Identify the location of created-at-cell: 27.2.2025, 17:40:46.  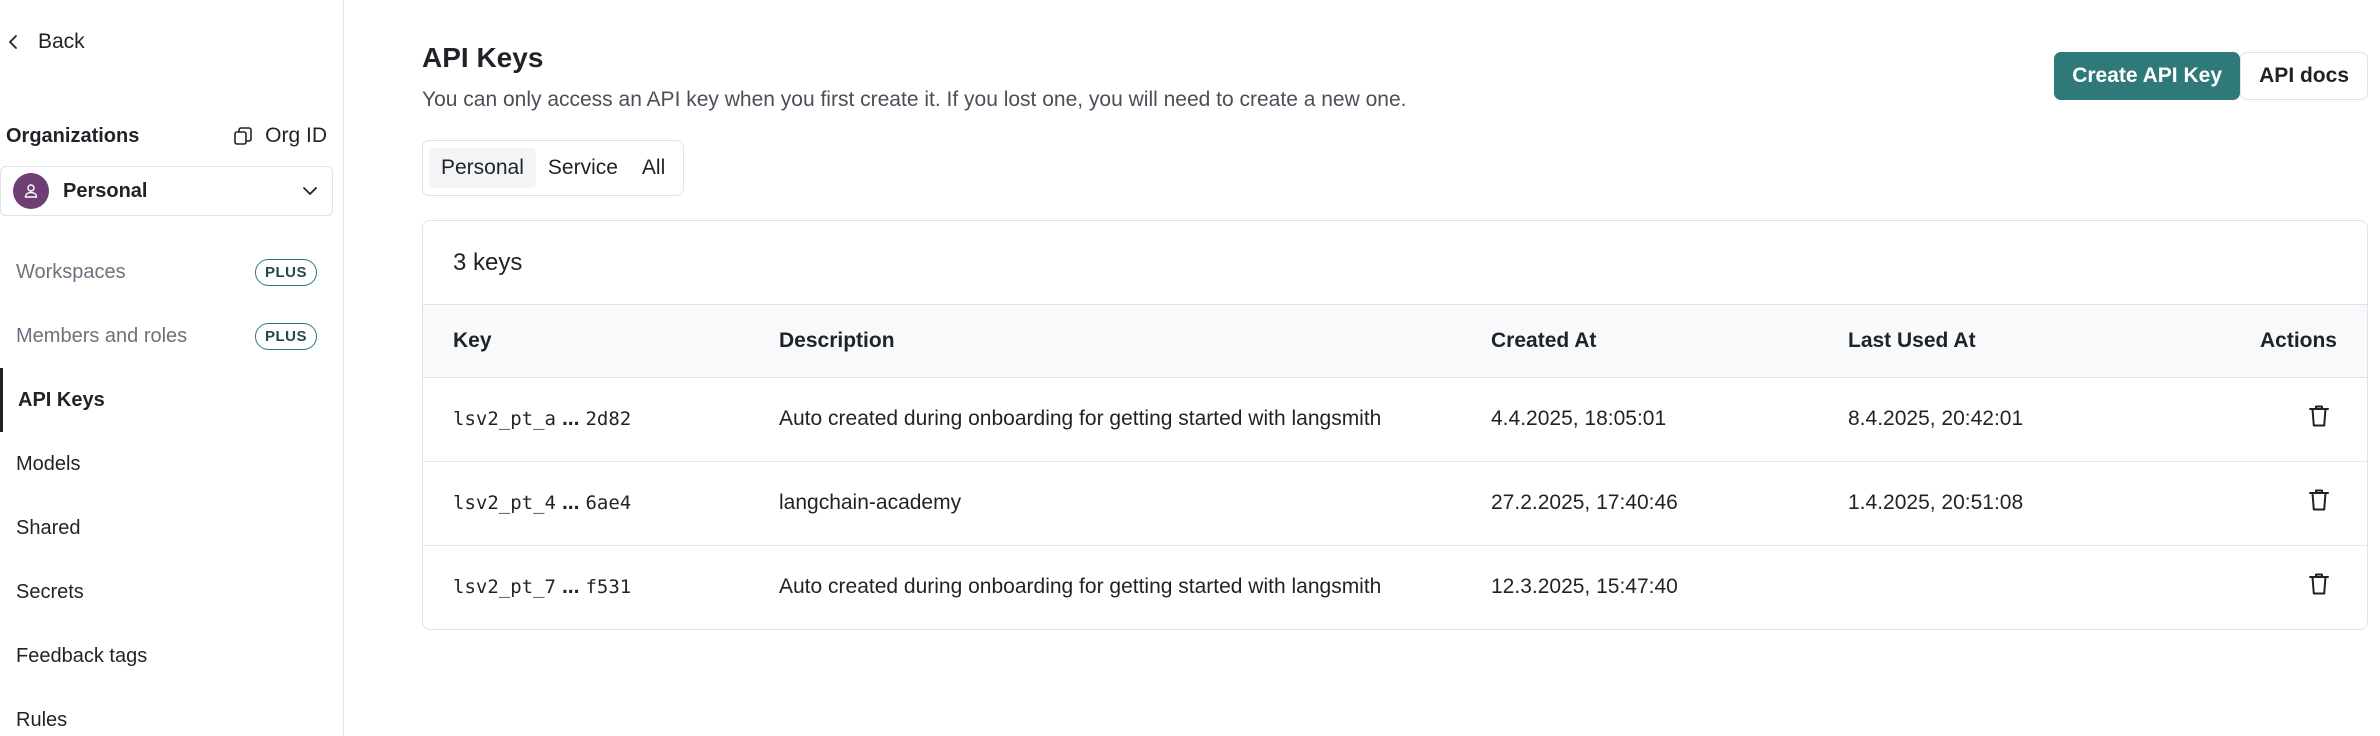
(1669, 503).